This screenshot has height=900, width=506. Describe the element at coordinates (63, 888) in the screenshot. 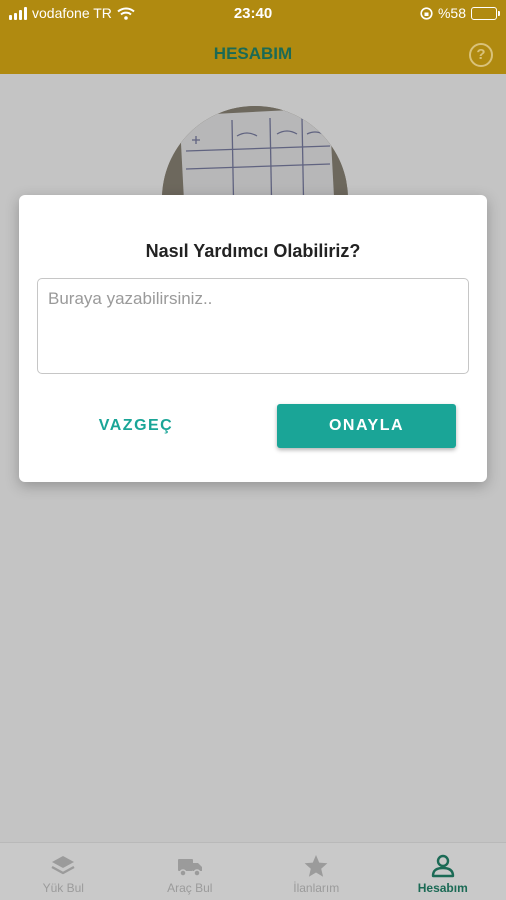

I see `tab-label: Yük Bul` at that location.